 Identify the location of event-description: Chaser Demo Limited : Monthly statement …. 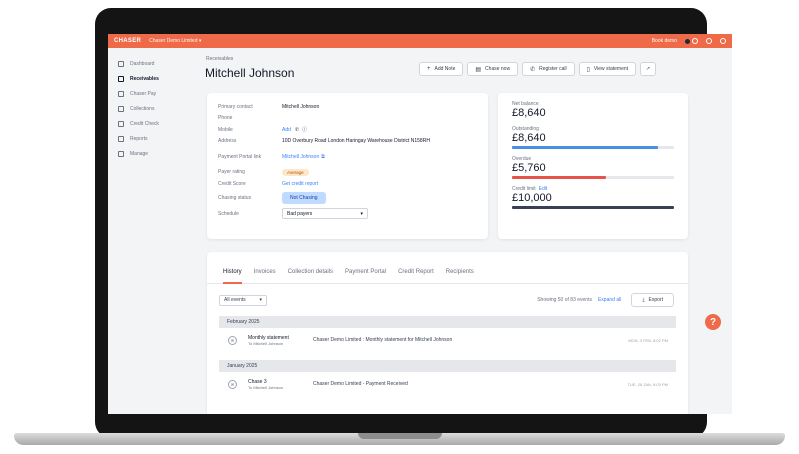
(383, 340).